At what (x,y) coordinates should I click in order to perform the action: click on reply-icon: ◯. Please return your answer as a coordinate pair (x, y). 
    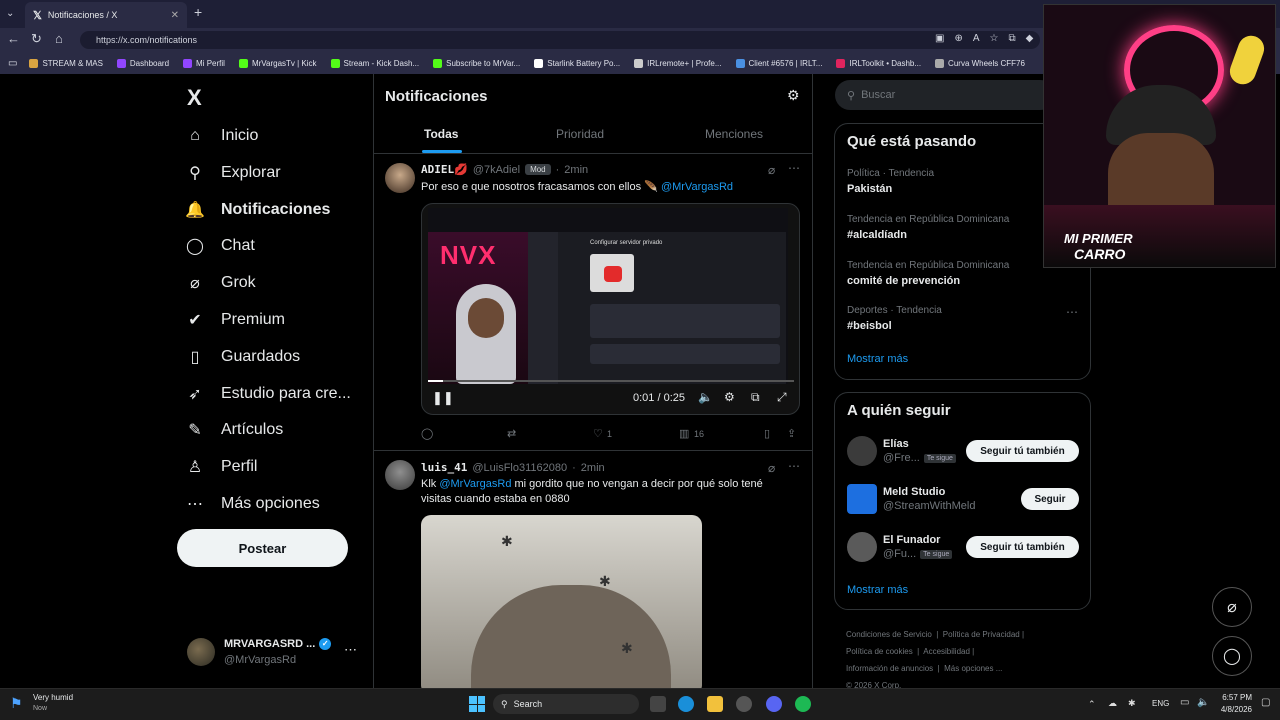
    Looking at the image, I should click on (427, 433).